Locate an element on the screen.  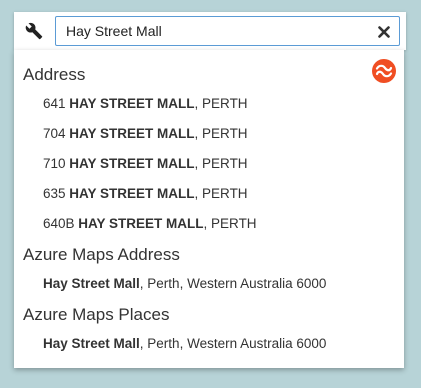
group-header-azure-maps-places: Azure Maps Places is located at coordinates (96, 314).